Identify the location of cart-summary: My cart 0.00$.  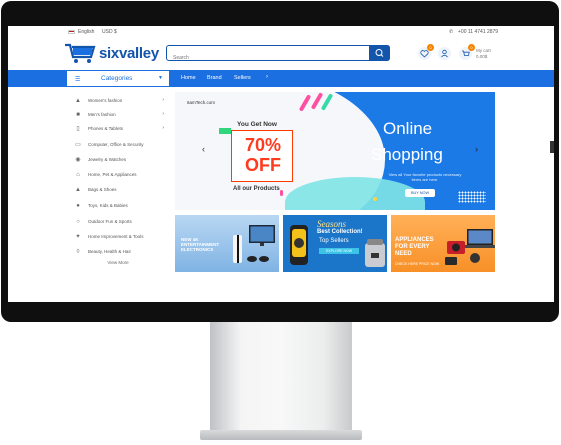
(483, 54).